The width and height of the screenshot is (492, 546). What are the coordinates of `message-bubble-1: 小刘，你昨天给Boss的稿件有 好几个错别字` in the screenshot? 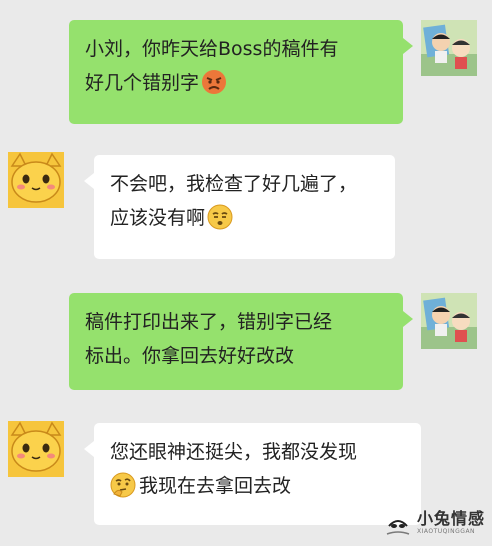 It's located at (241, 72).